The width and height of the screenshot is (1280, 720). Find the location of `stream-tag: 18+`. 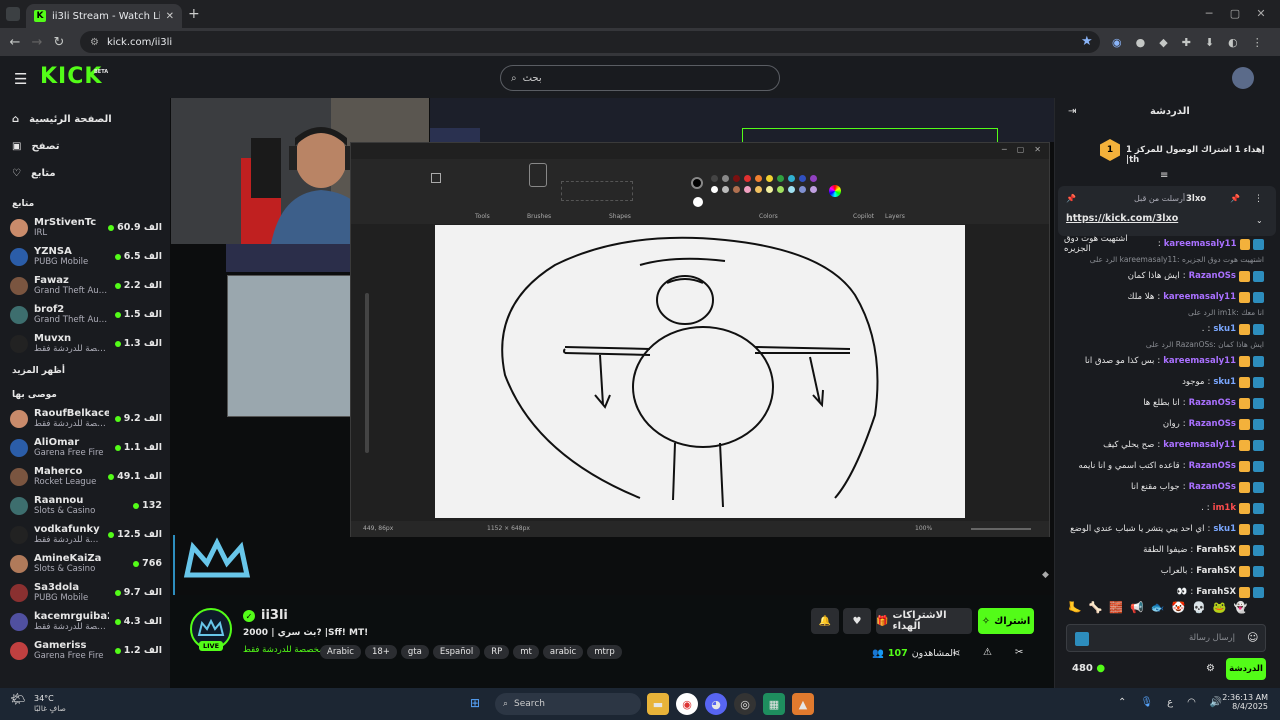

stream-tag: 18+ is located at coordinates (380, 652).